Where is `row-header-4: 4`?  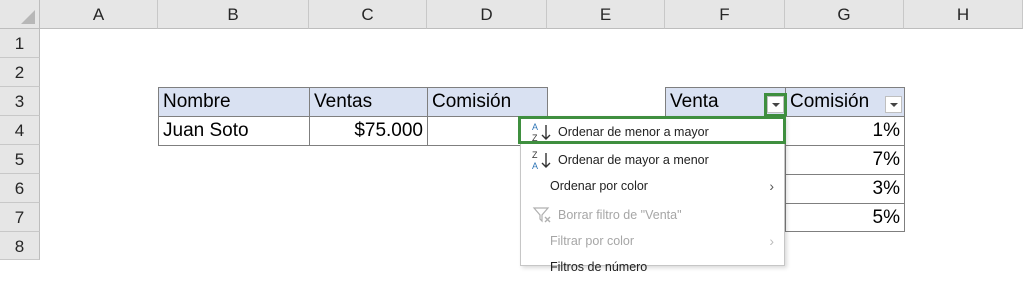
row-header-4: 4 is located at coordinates (20, 130).